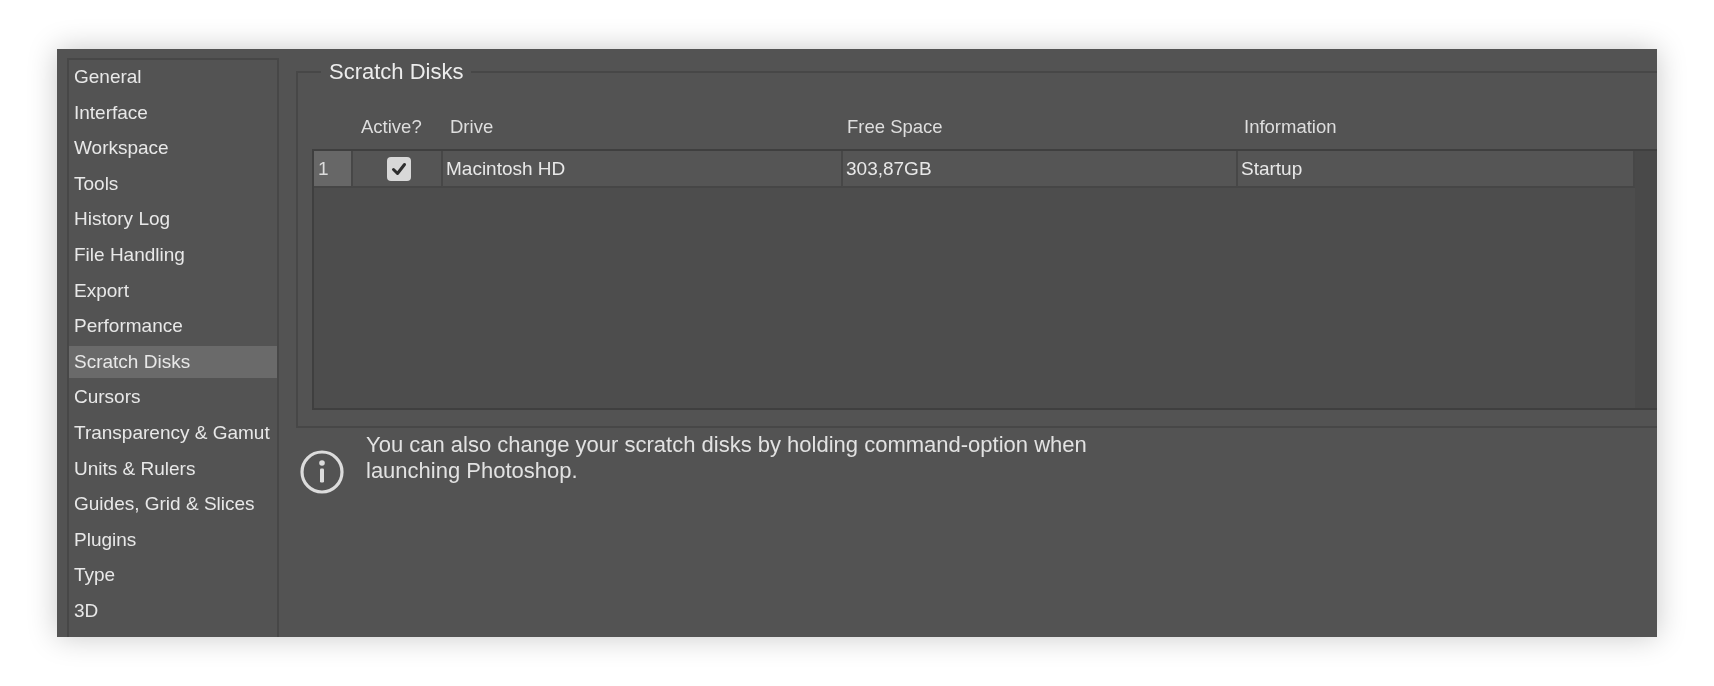  I want to click on sidebar-item: Workspace, so click(173, 148).